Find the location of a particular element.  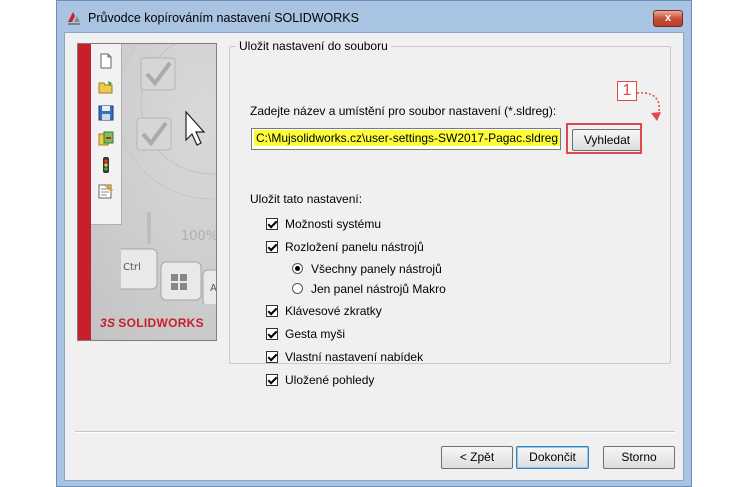

footer-divider is located at coordinates (375, 432).